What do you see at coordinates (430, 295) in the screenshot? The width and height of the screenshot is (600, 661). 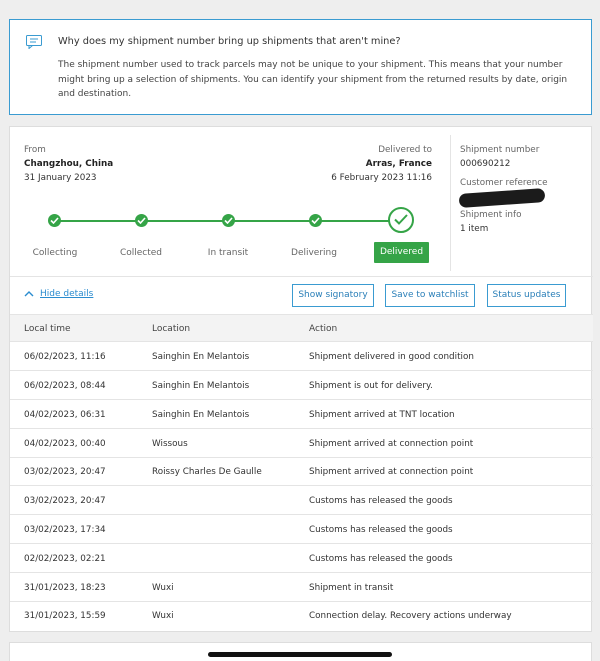 I see `save-to-watchlist-button: Save to watchlist` at bounding box center [430, 295].